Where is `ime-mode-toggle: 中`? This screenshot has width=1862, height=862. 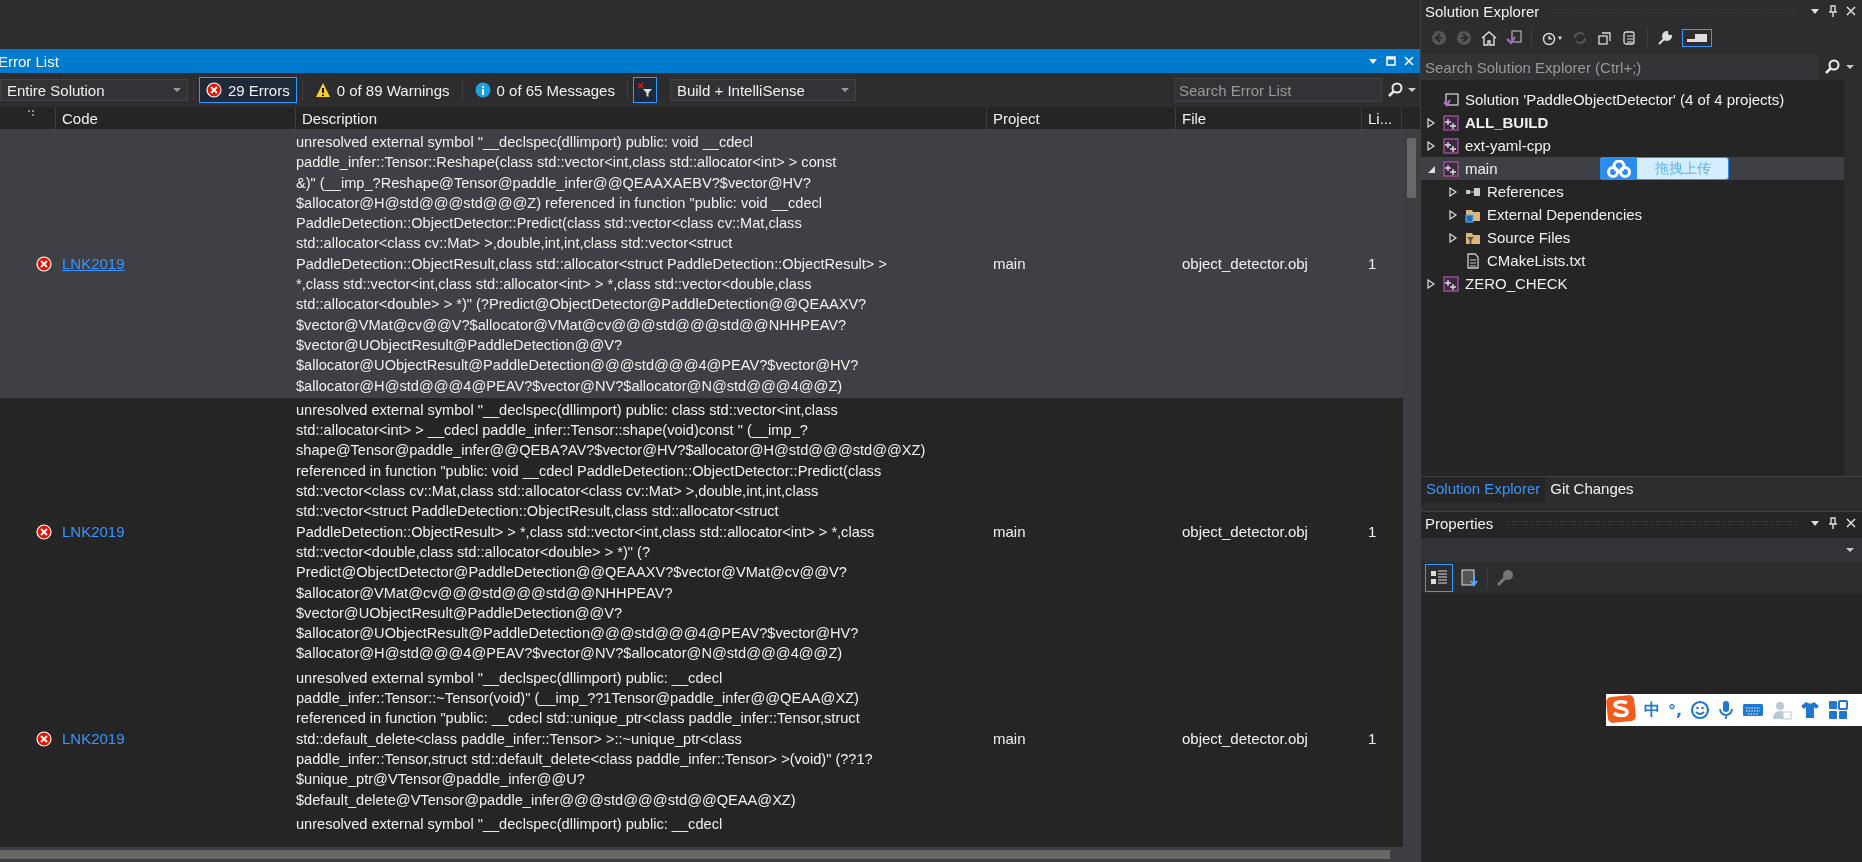
ime-mode-toggle: 中 is located at coordinates (1652, 710).